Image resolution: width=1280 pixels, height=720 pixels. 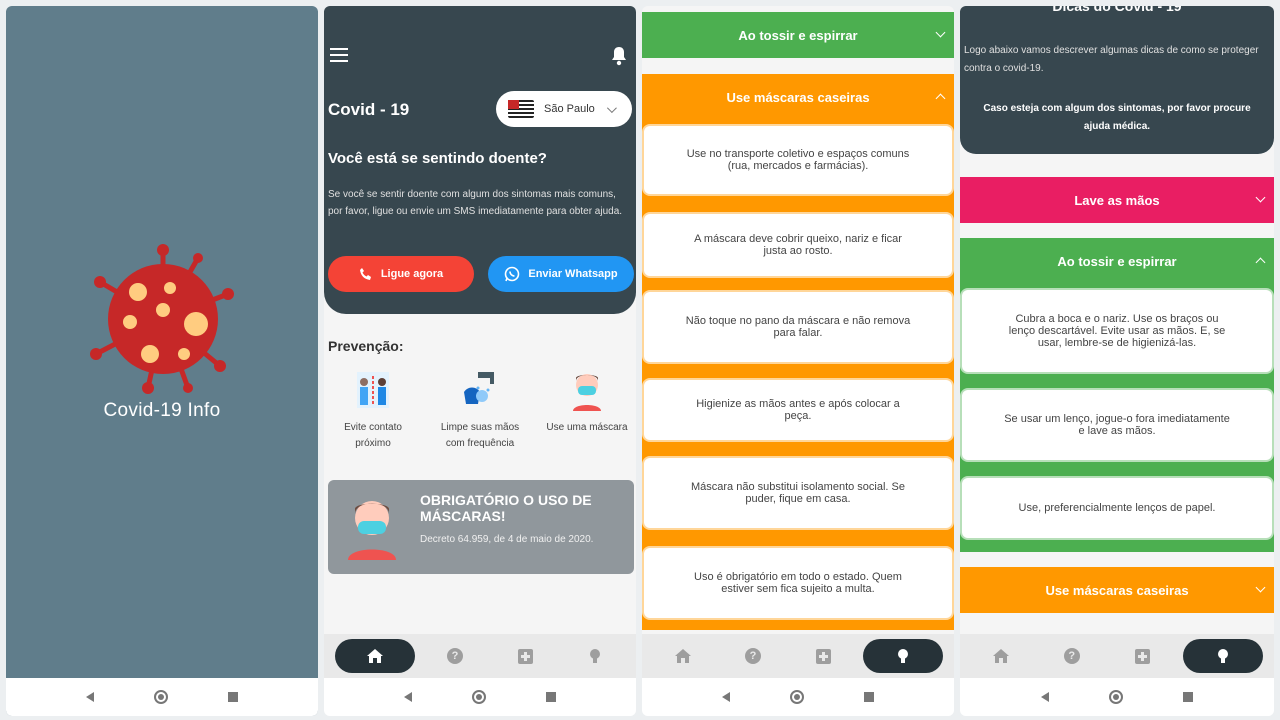 What do you see at coordinates (373, 435) in the screenshot?
I see `prevention-item-label: Evite contato próximo` at bounding box center [373, 435].